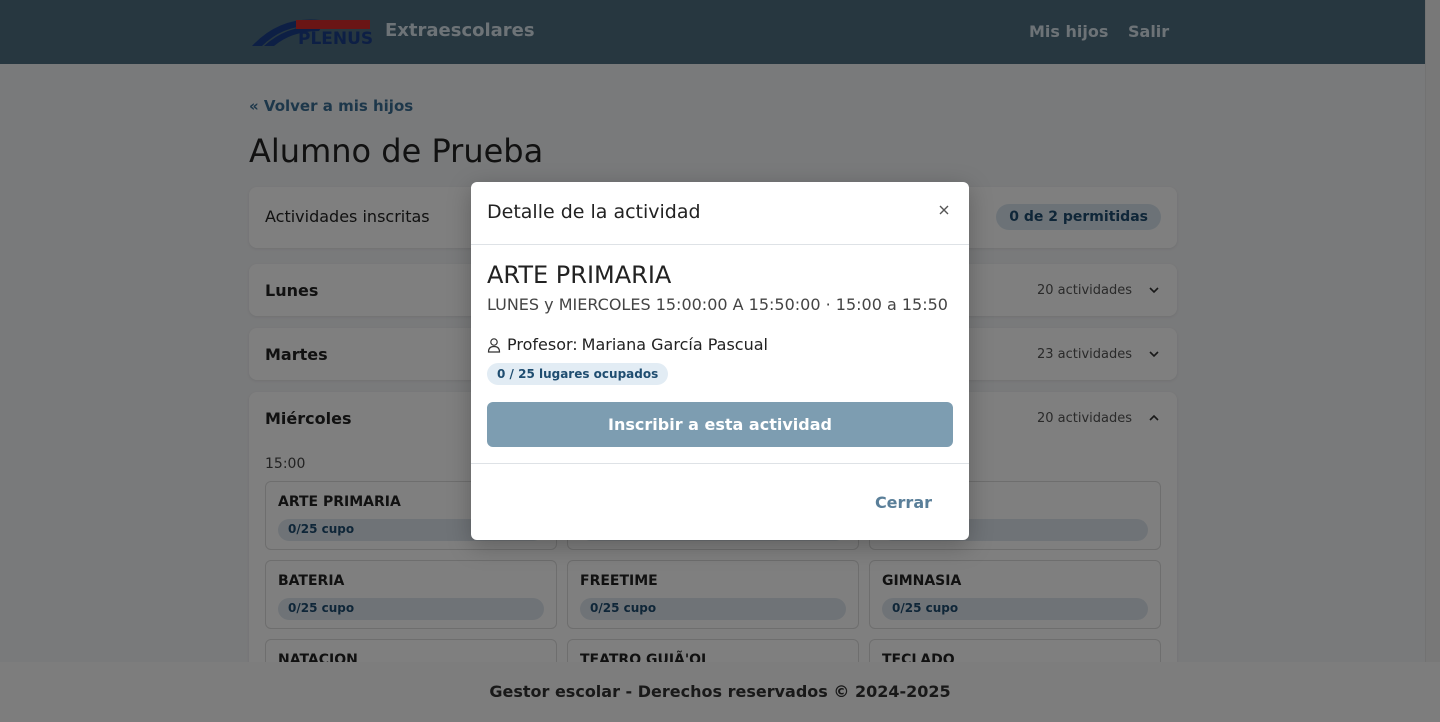 Image resolution: width=1440 pixels, height=722 pixels. I want to click on teacher-info: Profesor: Mariana García Pascual, so click(637, 344).